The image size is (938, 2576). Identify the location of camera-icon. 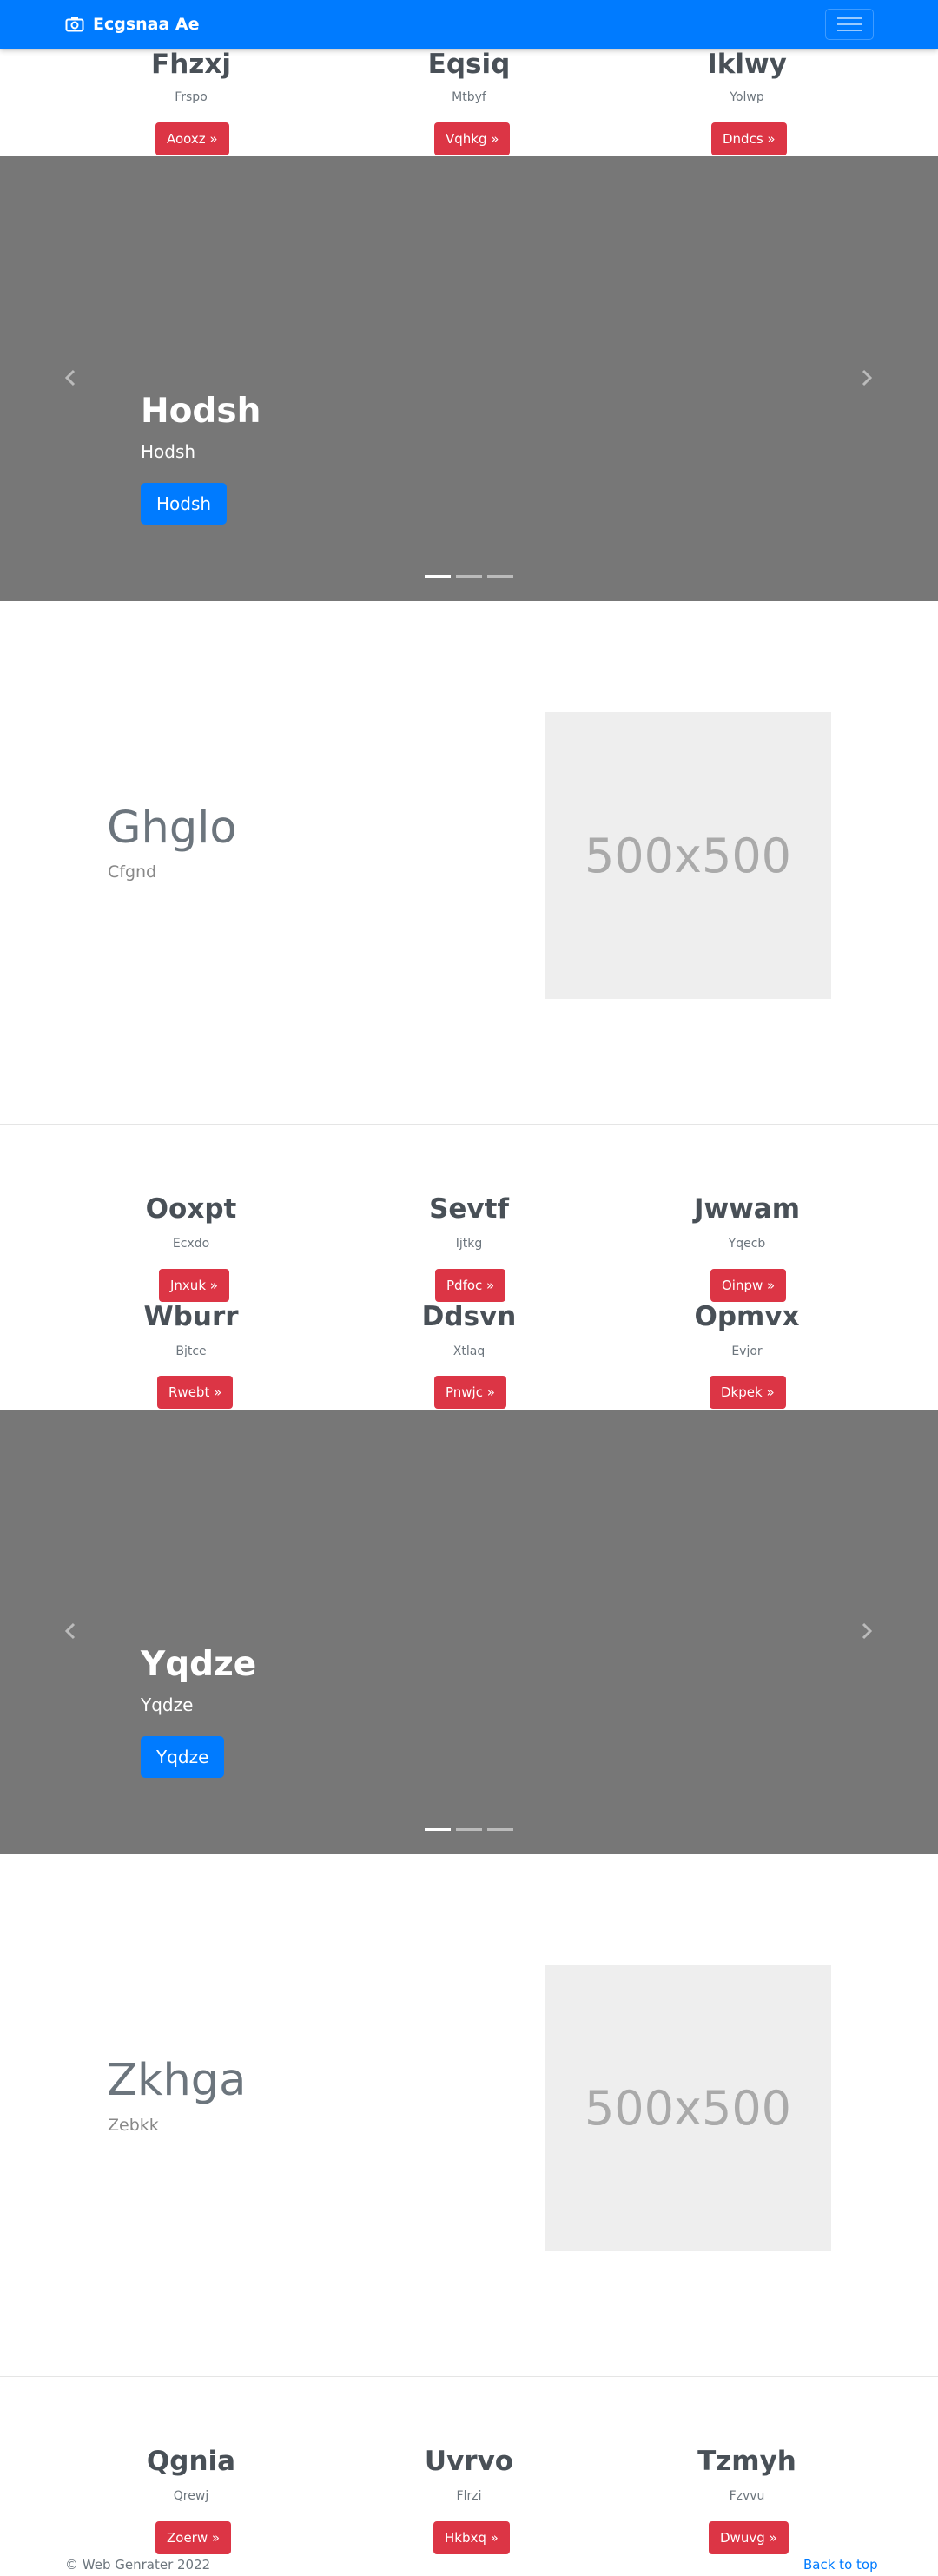
(74, 24).